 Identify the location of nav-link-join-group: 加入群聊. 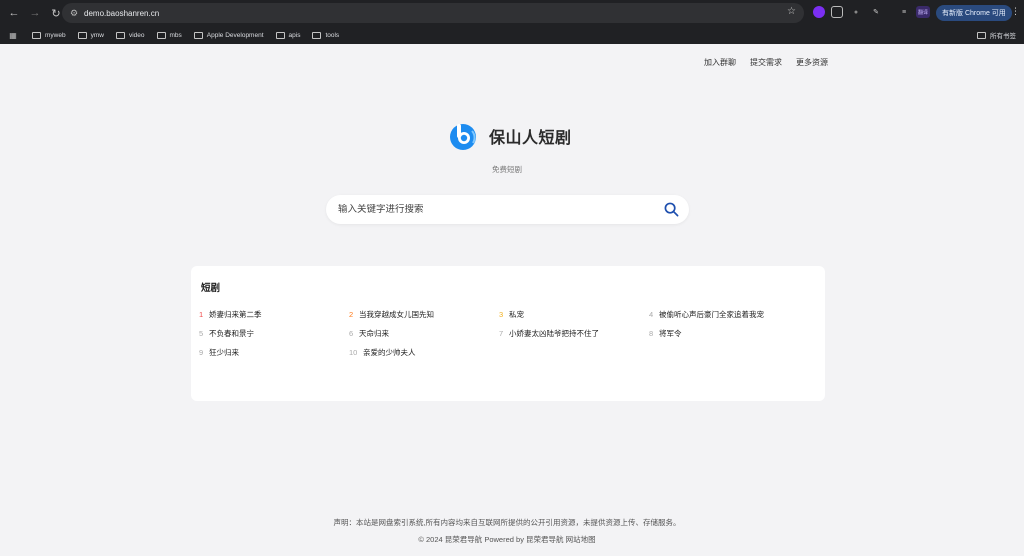
(720, 62).